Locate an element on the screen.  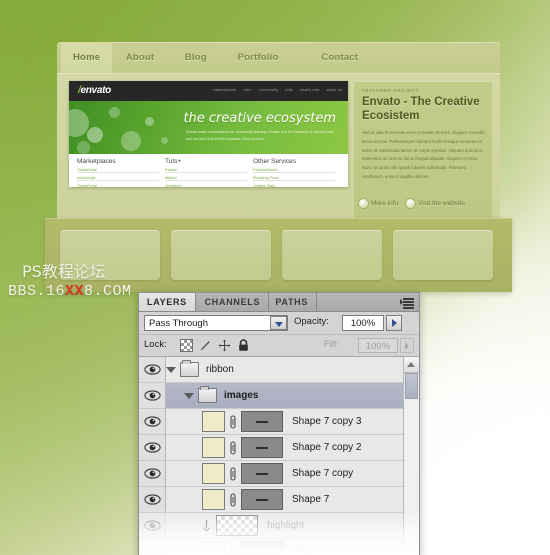
layer-name: ribbon is located at coordinates (220, 369).